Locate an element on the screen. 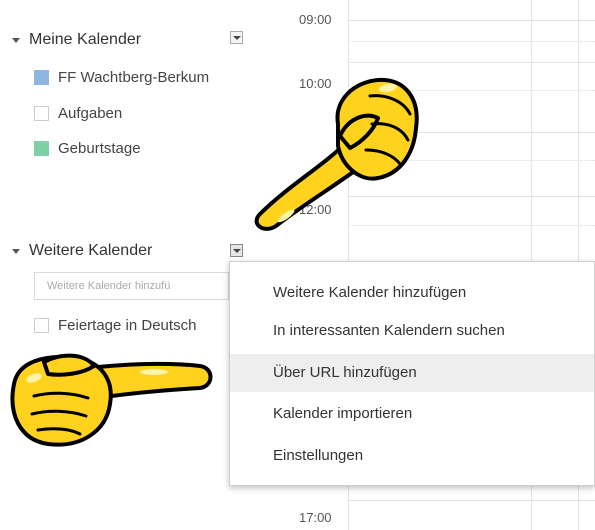 The image size is (595, 530). menu-item-add-by-url: Über URL hinzufügen is located at coordinates (412, 373).